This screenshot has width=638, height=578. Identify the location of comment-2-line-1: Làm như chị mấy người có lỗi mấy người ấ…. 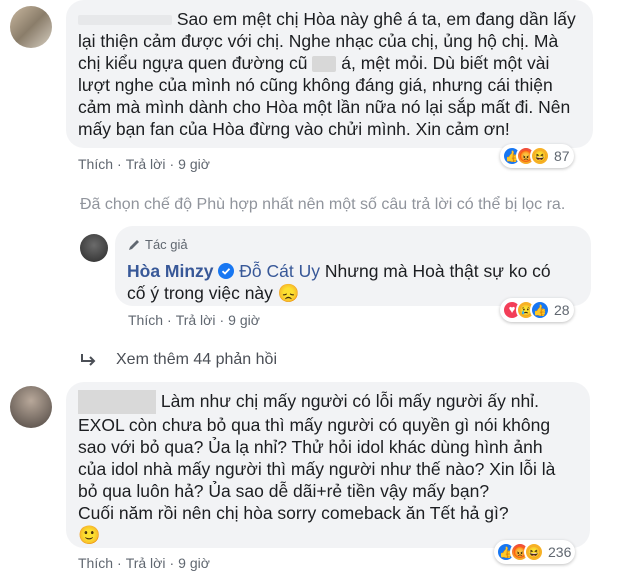
(349, 401).